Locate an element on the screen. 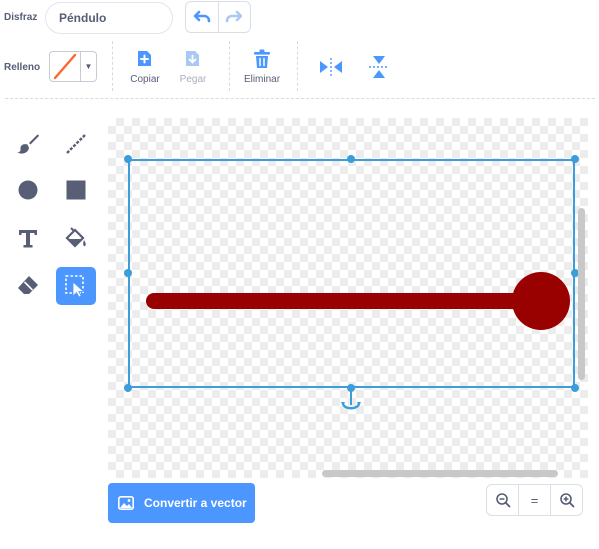 Image resolution: width=599 pixels, height=549 pixels. fill-swatch-line-icon is located at coordinates (65, 66).